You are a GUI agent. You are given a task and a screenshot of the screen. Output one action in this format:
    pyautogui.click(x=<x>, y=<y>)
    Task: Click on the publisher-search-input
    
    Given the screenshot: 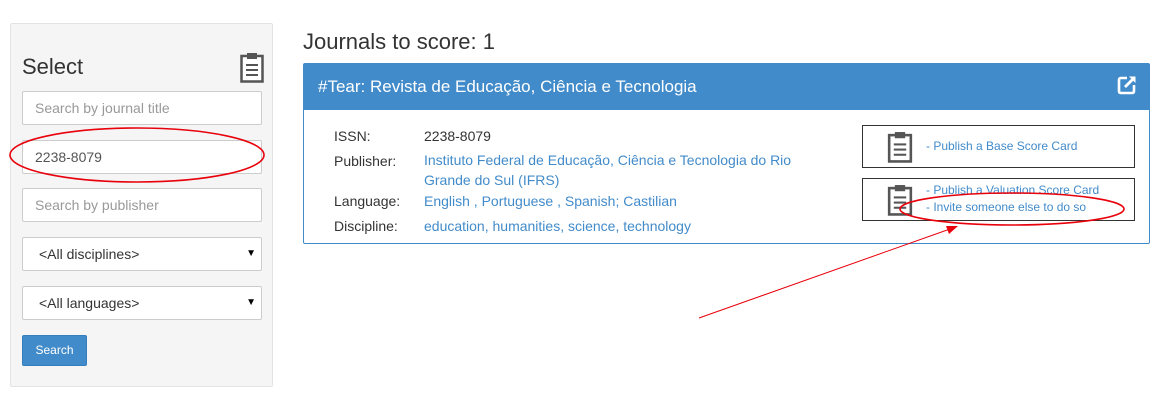 What is the action you would take?
    pyautogui.click(x=142, y=205)
    